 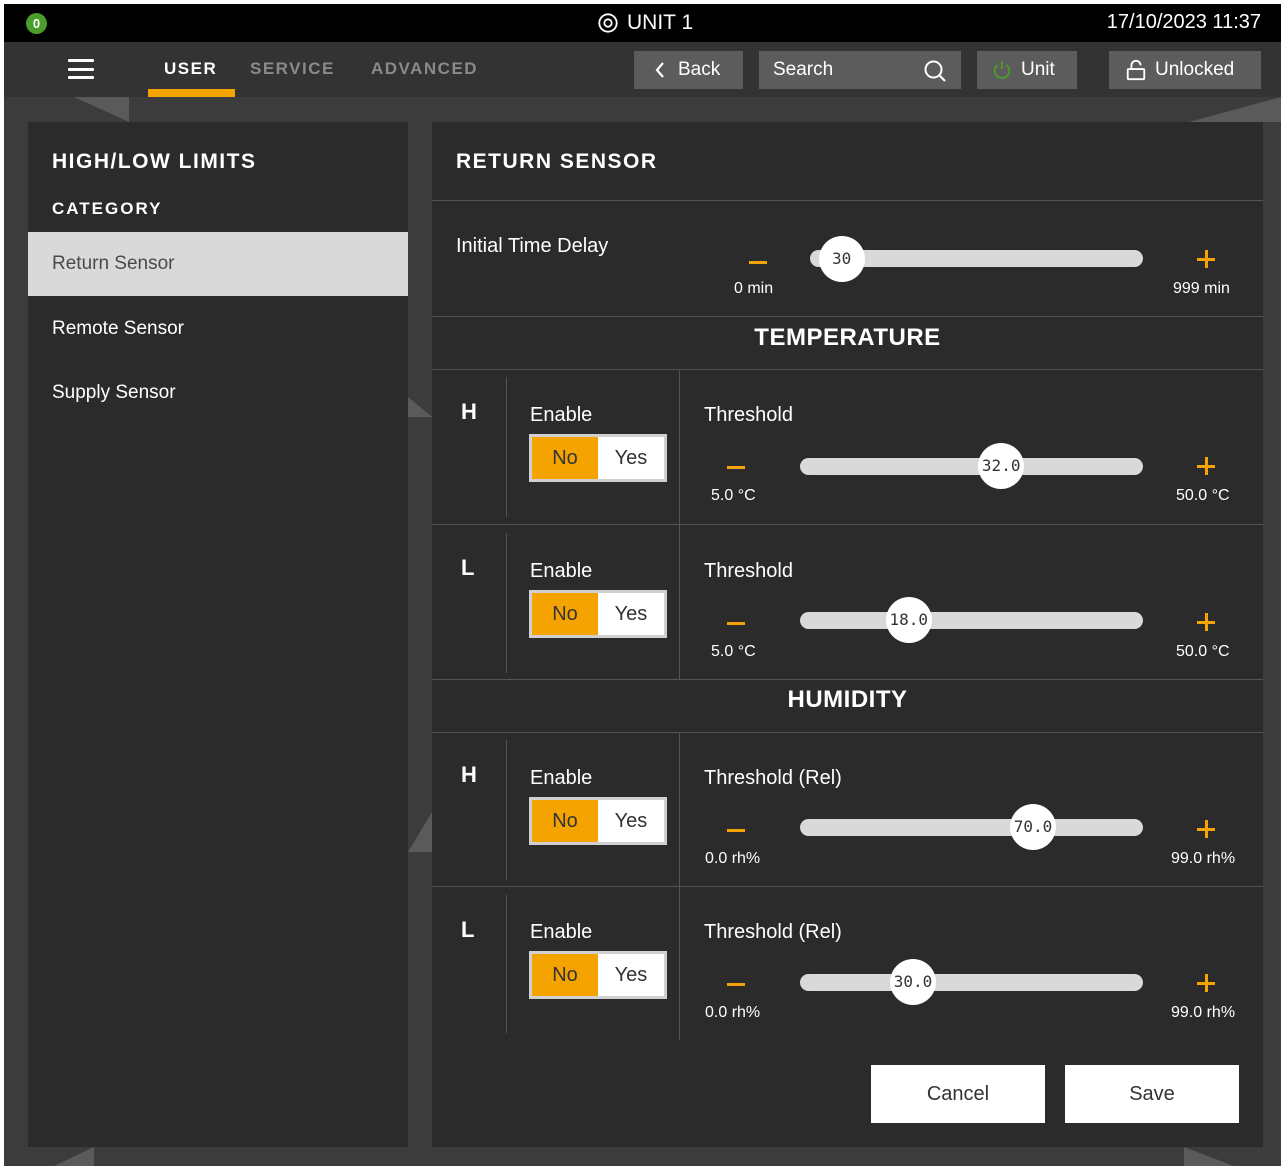 I want to click on hamburger-menu-icon, so click(x=81, y=69).